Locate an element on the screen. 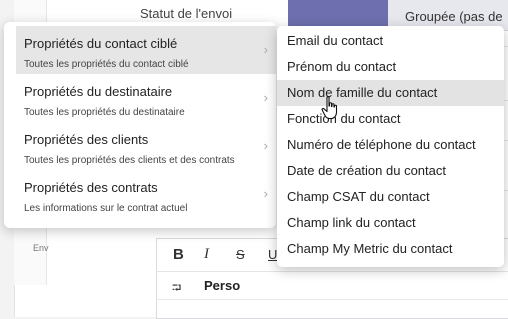 This screenshot has width=508, height=319. category-title: Propriétés du destinataire is located at coordinates (98, 91).